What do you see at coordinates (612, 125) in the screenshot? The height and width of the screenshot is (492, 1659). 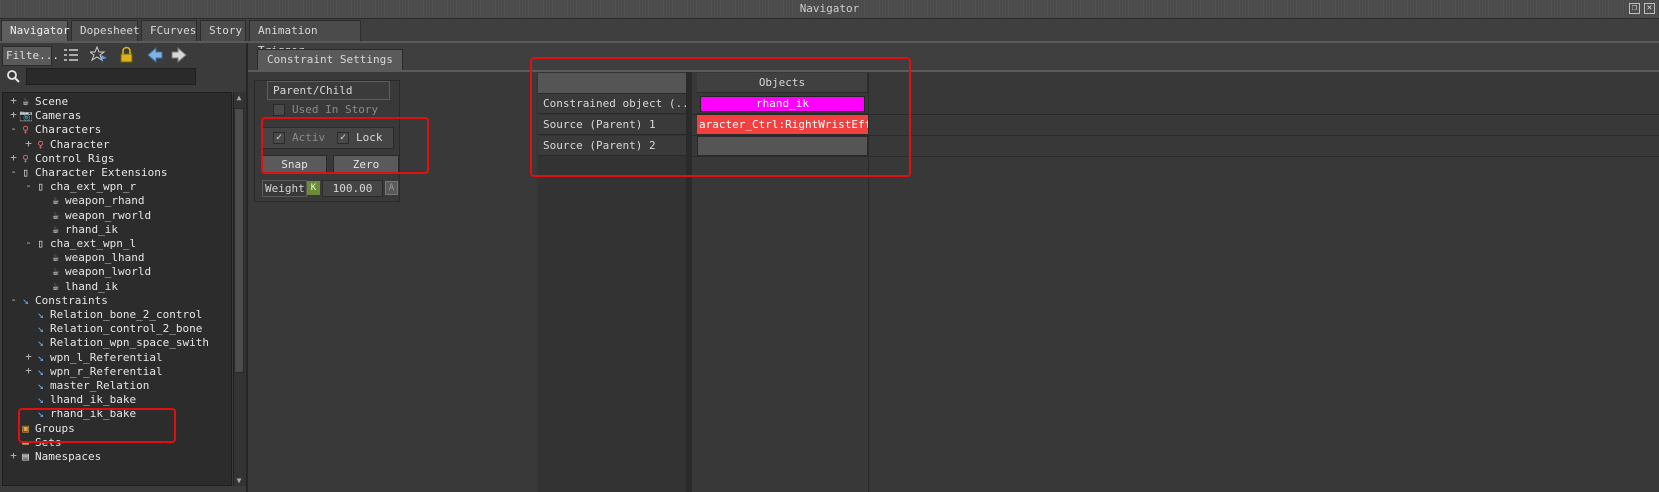 I see `sheet-row-name: Source (Parent) 1` at bounding box center [612, 125].